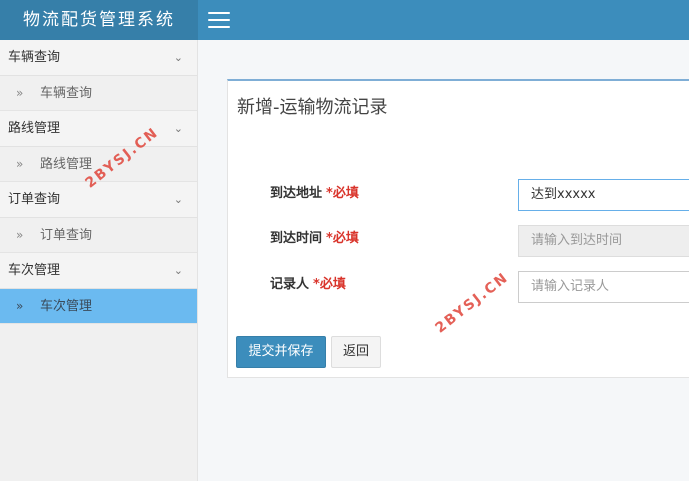  I want to click on app-title: 物流配货管理系统, so click(99, 20).